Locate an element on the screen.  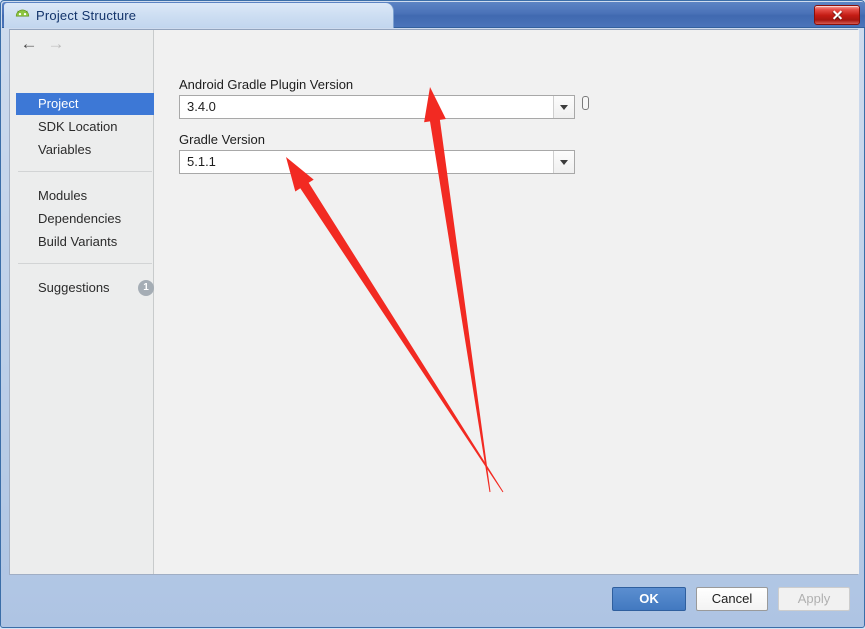
sidebar-item-dependencies: Dependencies is located at coordinates (85, 219).